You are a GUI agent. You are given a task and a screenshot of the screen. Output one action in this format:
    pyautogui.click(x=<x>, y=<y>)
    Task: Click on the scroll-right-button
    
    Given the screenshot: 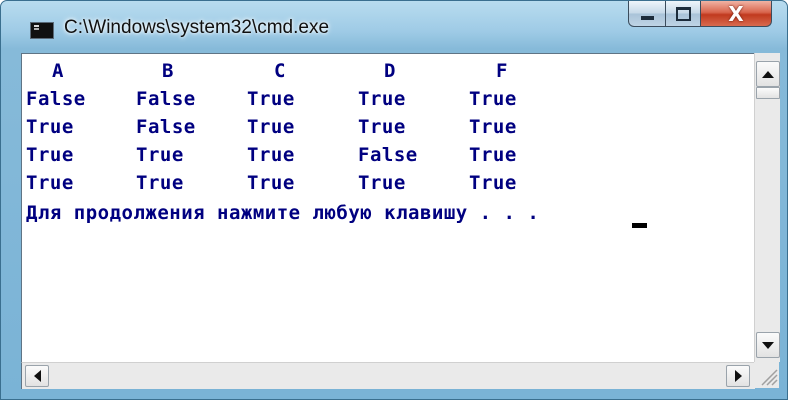 What is the action you would take?
    pyautogui.click(x=738, y=376)
    